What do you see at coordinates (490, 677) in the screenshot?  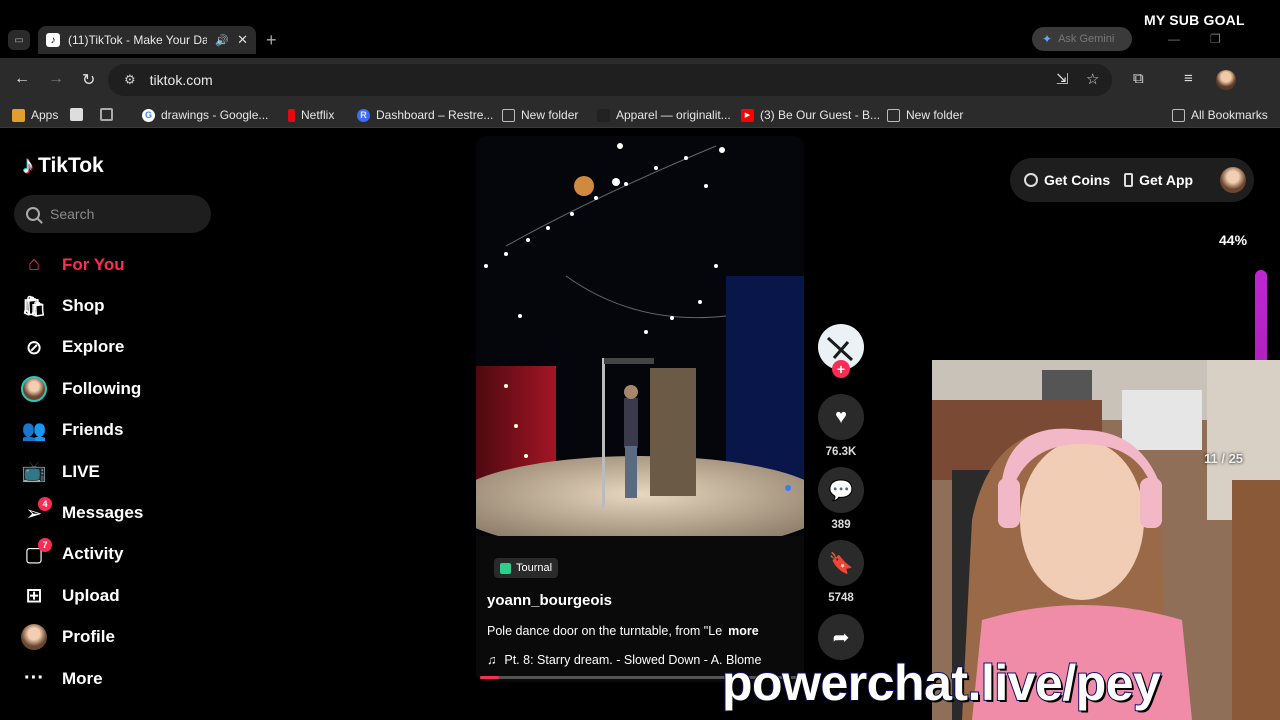 I see `video-progress-fill` at bounding box center [490, 677].